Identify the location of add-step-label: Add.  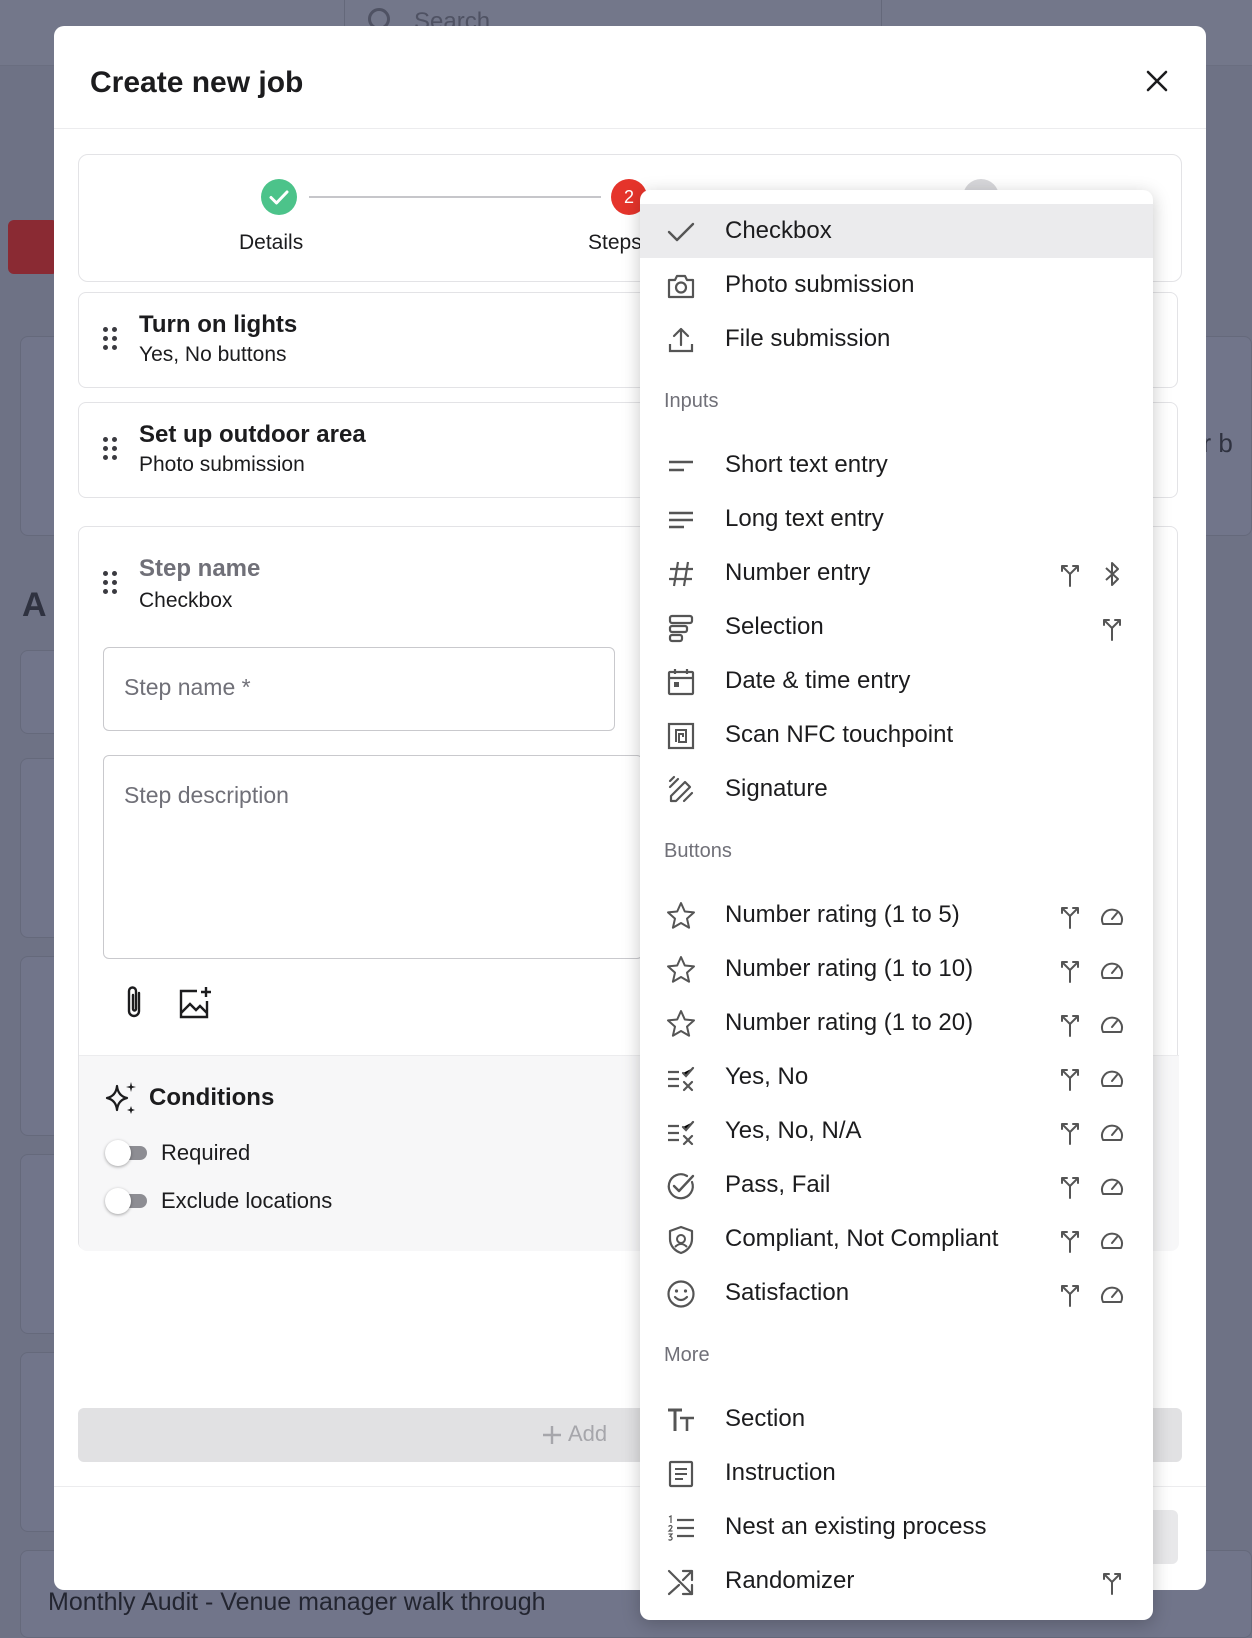
(588, 1433).